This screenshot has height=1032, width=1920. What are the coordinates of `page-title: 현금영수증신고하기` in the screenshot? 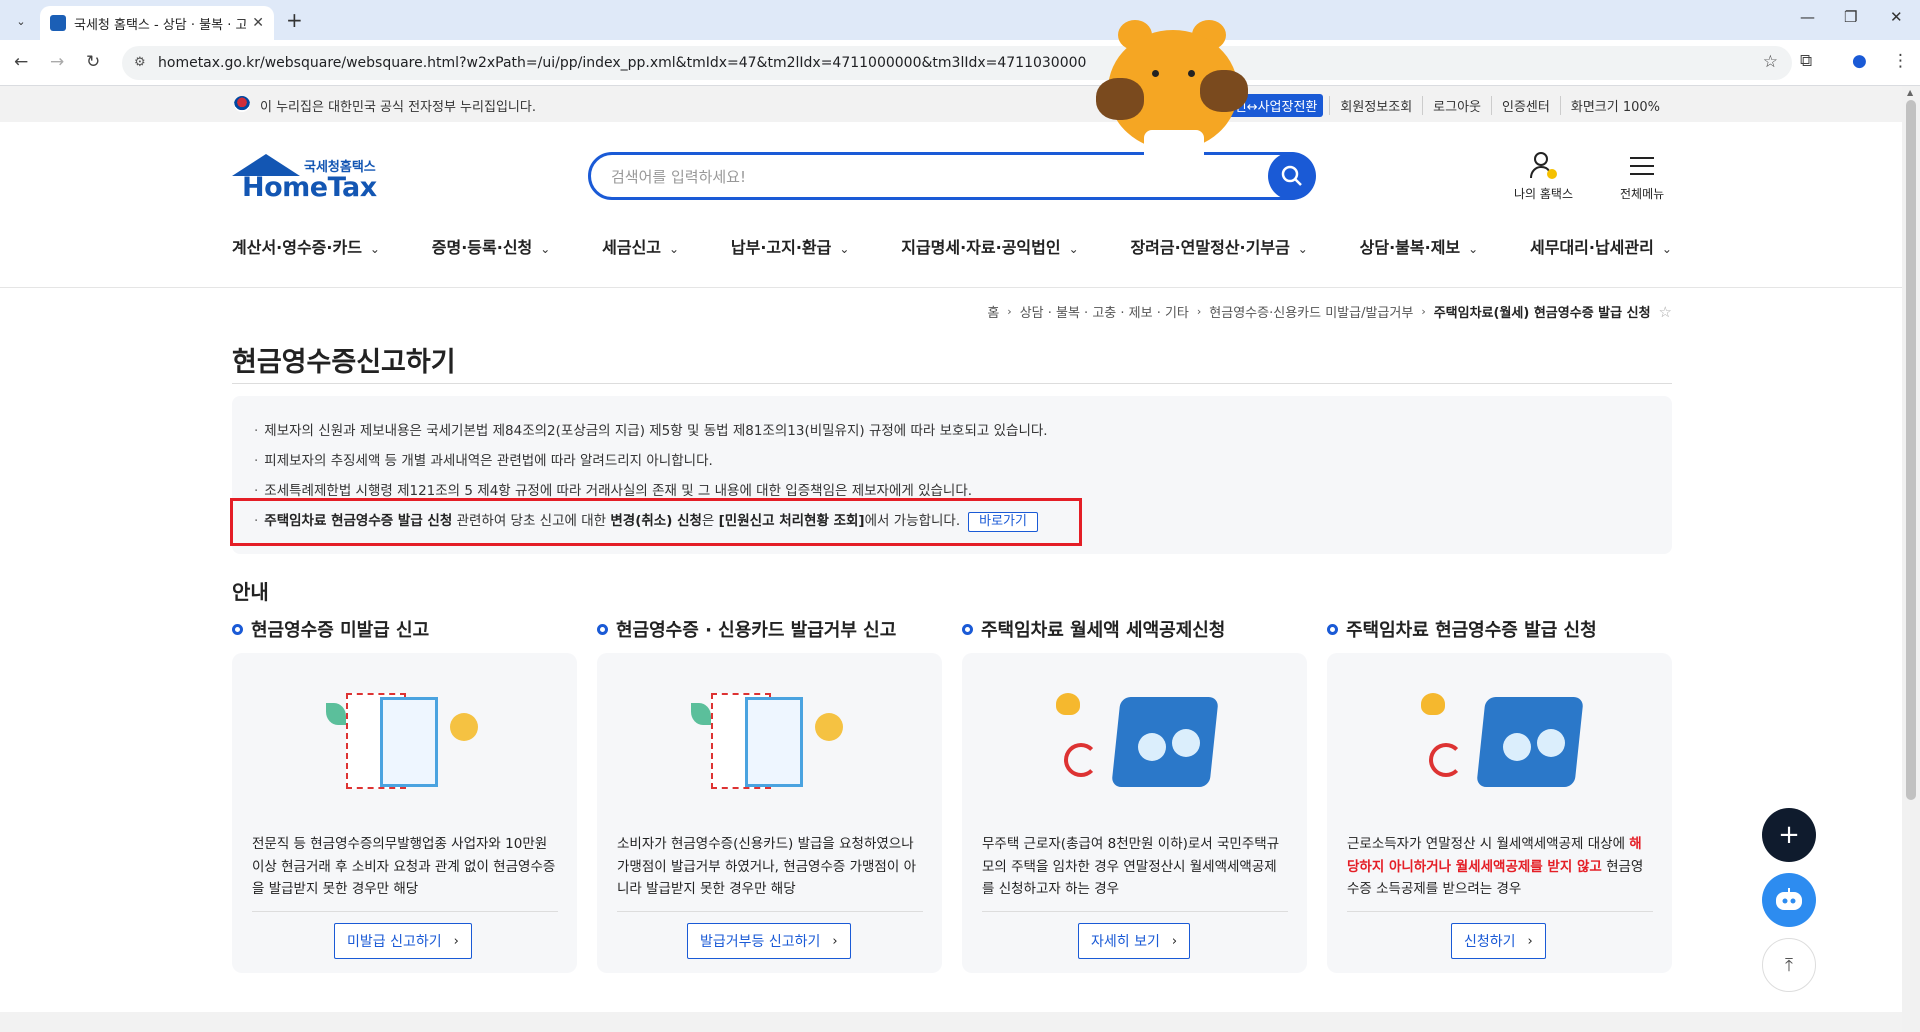 It's located at (344, 362).